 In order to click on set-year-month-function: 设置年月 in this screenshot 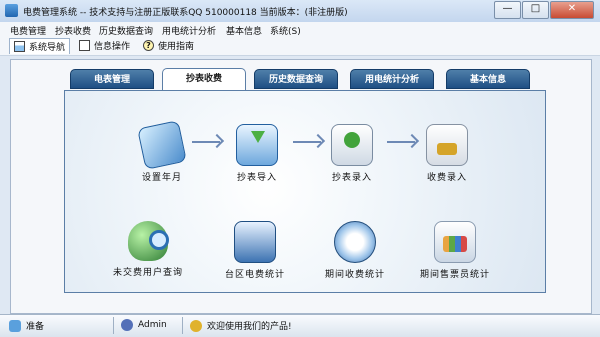, I will do `click(162, 151)`.